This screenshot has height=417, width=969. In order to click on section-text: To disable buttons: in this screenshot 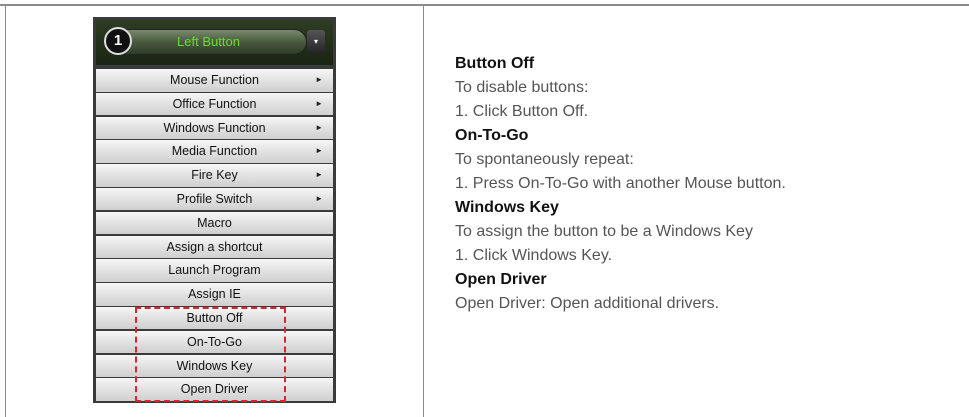, I will do `click(522, 87)`.